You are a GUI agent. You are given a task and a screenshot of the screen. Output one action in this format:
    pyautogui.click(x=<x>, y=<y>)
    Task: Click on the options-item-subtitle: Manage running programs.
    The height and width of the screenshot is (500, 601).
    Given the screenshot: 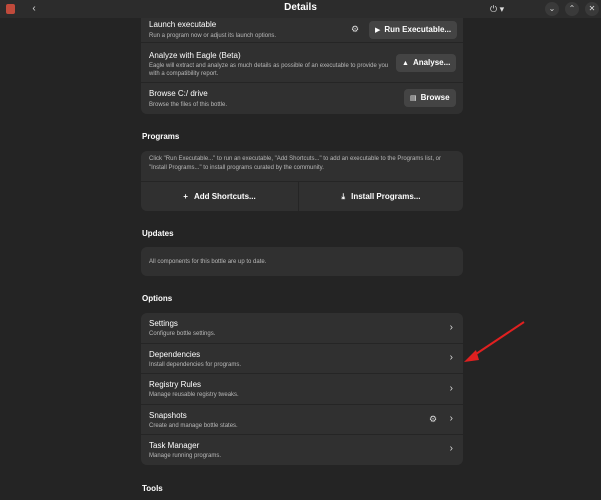 What is the action you would take?
    pyautogui.click(x=185, y=456)
    